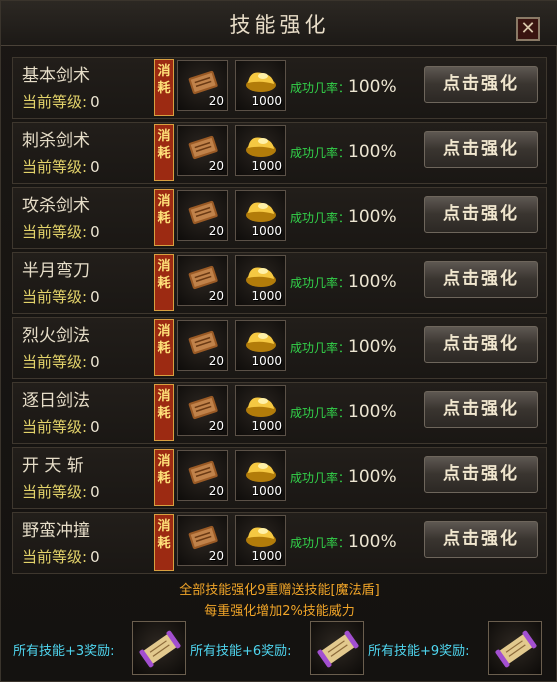 This screenshot has width=557, height=682. I want to click on skill-name: 野蛮冲撞, so click(56, 531).